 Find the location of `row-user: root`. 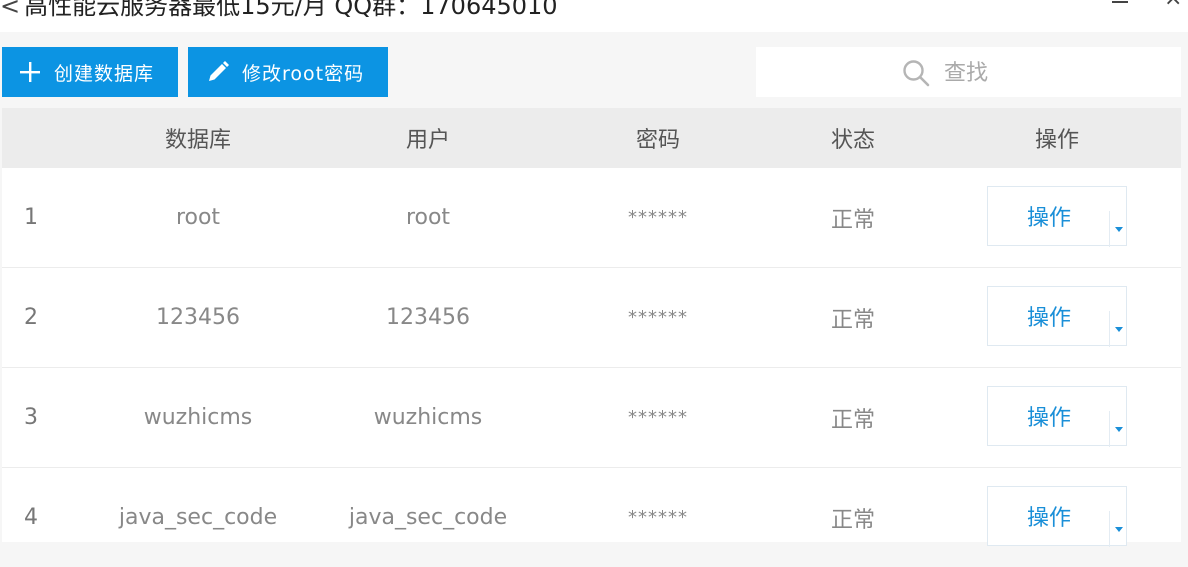

row-user: root is located at coordinates (428, 217).